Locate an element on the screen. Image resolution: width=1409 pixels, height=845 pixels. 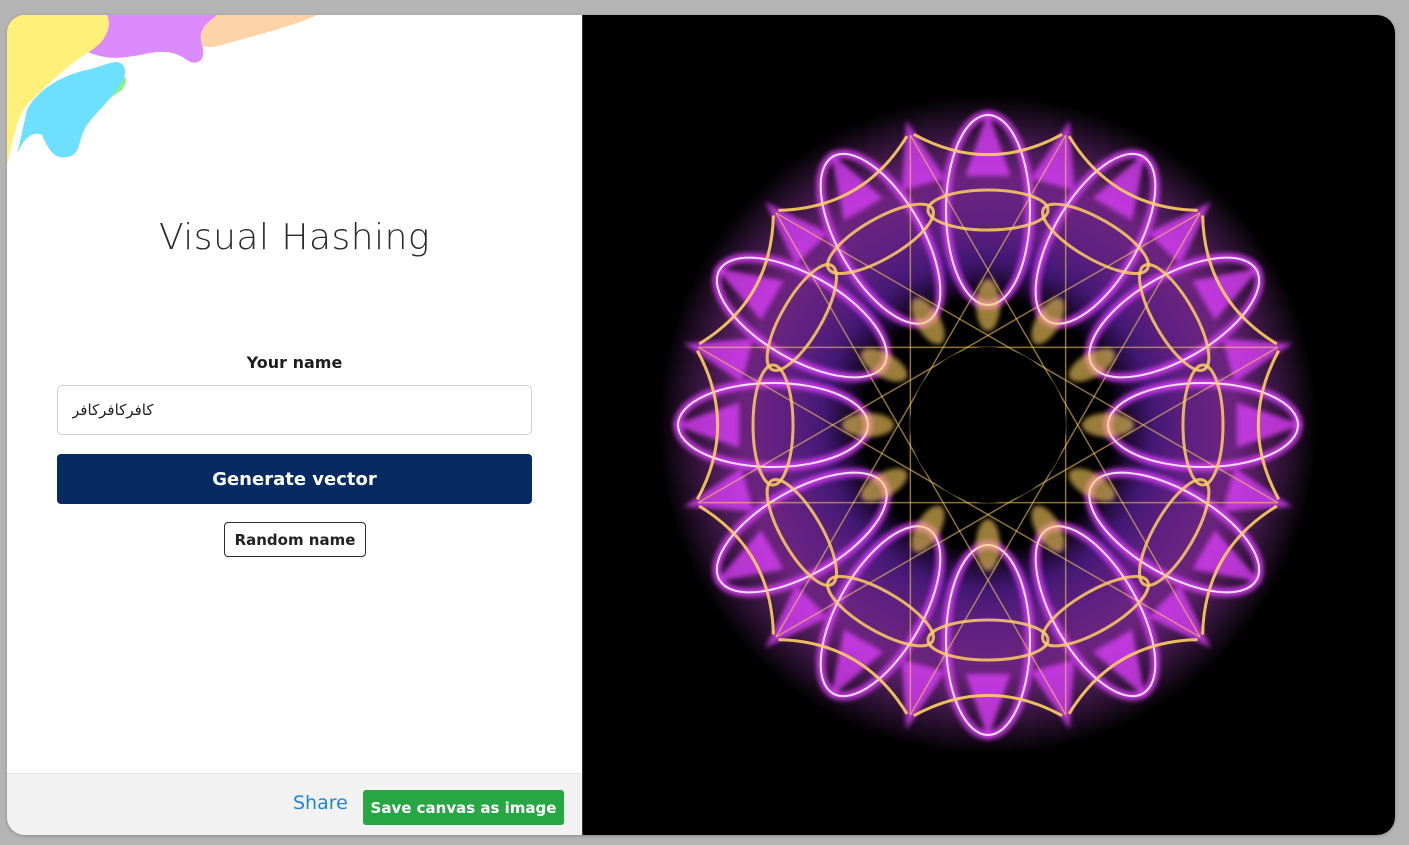
footer-bar: Share Save canvas as image is located at coordinates (294, 804).